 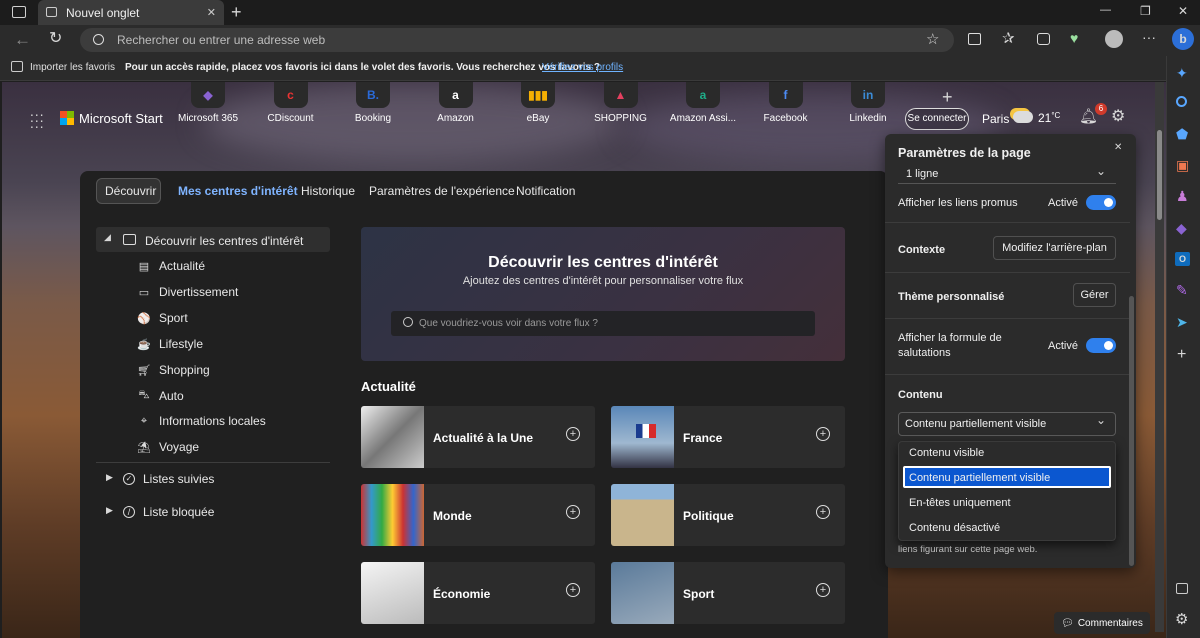 I want to click on minimize-icon: —, so click(x=1105, y=10).